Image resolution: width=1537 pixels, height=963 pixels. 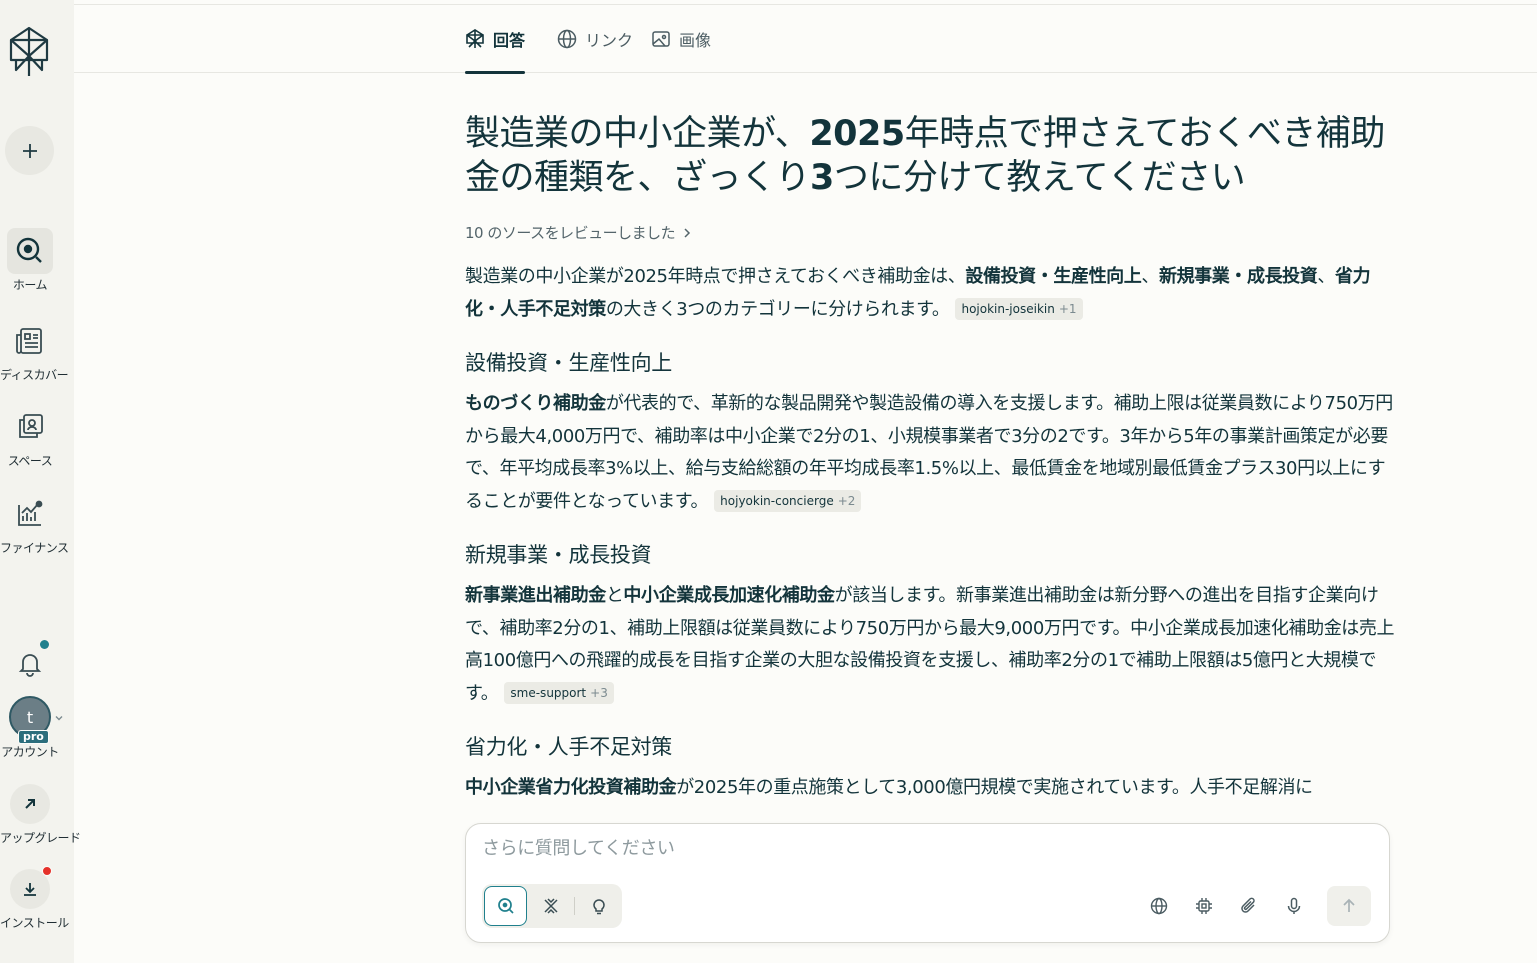 I want to click on input-tools, so click(x=1257, y=906).